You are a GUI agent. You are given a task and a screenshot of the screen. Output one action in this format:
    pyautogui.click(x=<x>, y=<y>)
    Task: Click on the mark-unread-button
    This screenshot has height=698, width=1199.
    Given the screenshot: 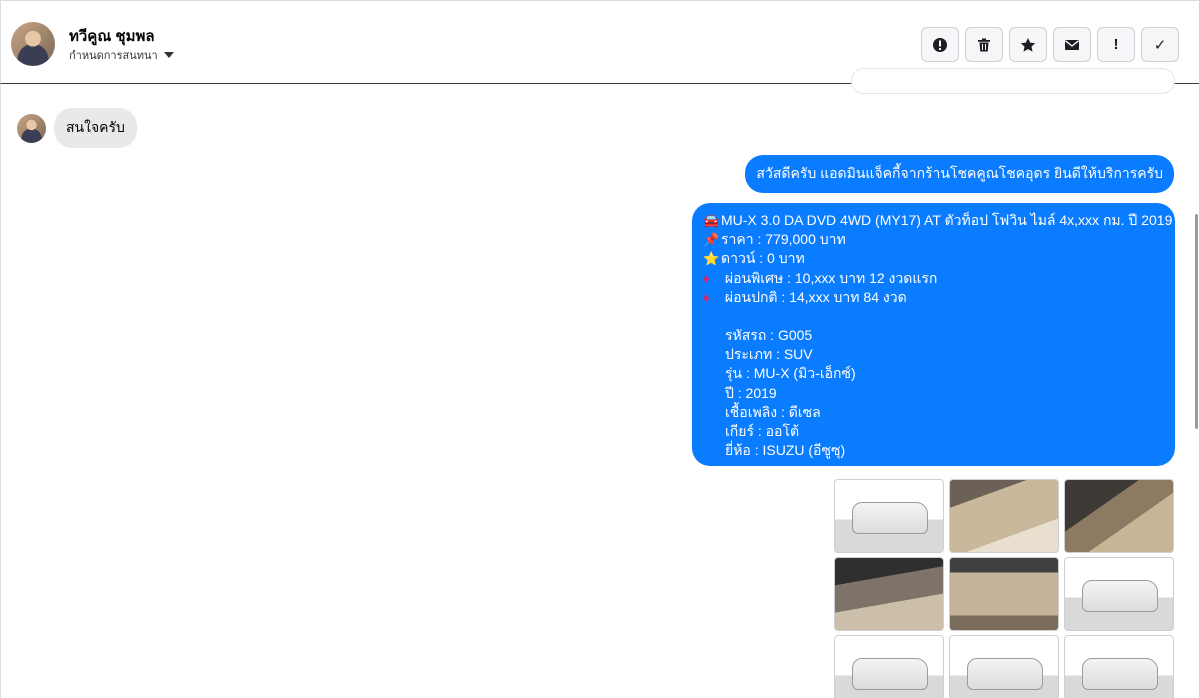 What is the action you would take?
    pyautogui.click(x=1072, y=44)
    